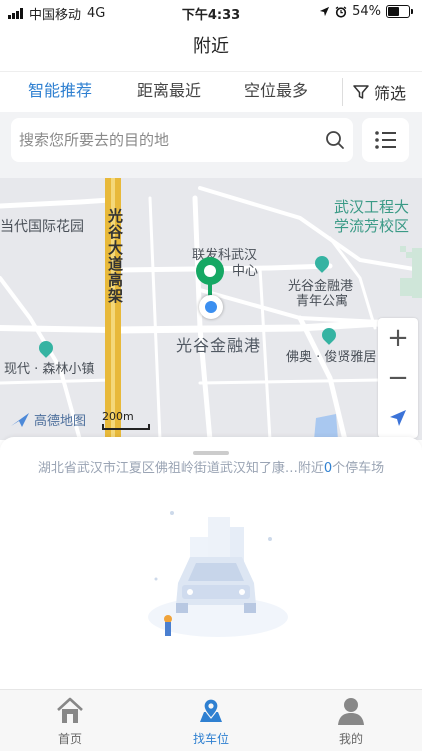  What do you see at coordinates (60, 421) in the screenshot?
I see `map-logo-text: 高德地图` at bounding box center [60, 421].